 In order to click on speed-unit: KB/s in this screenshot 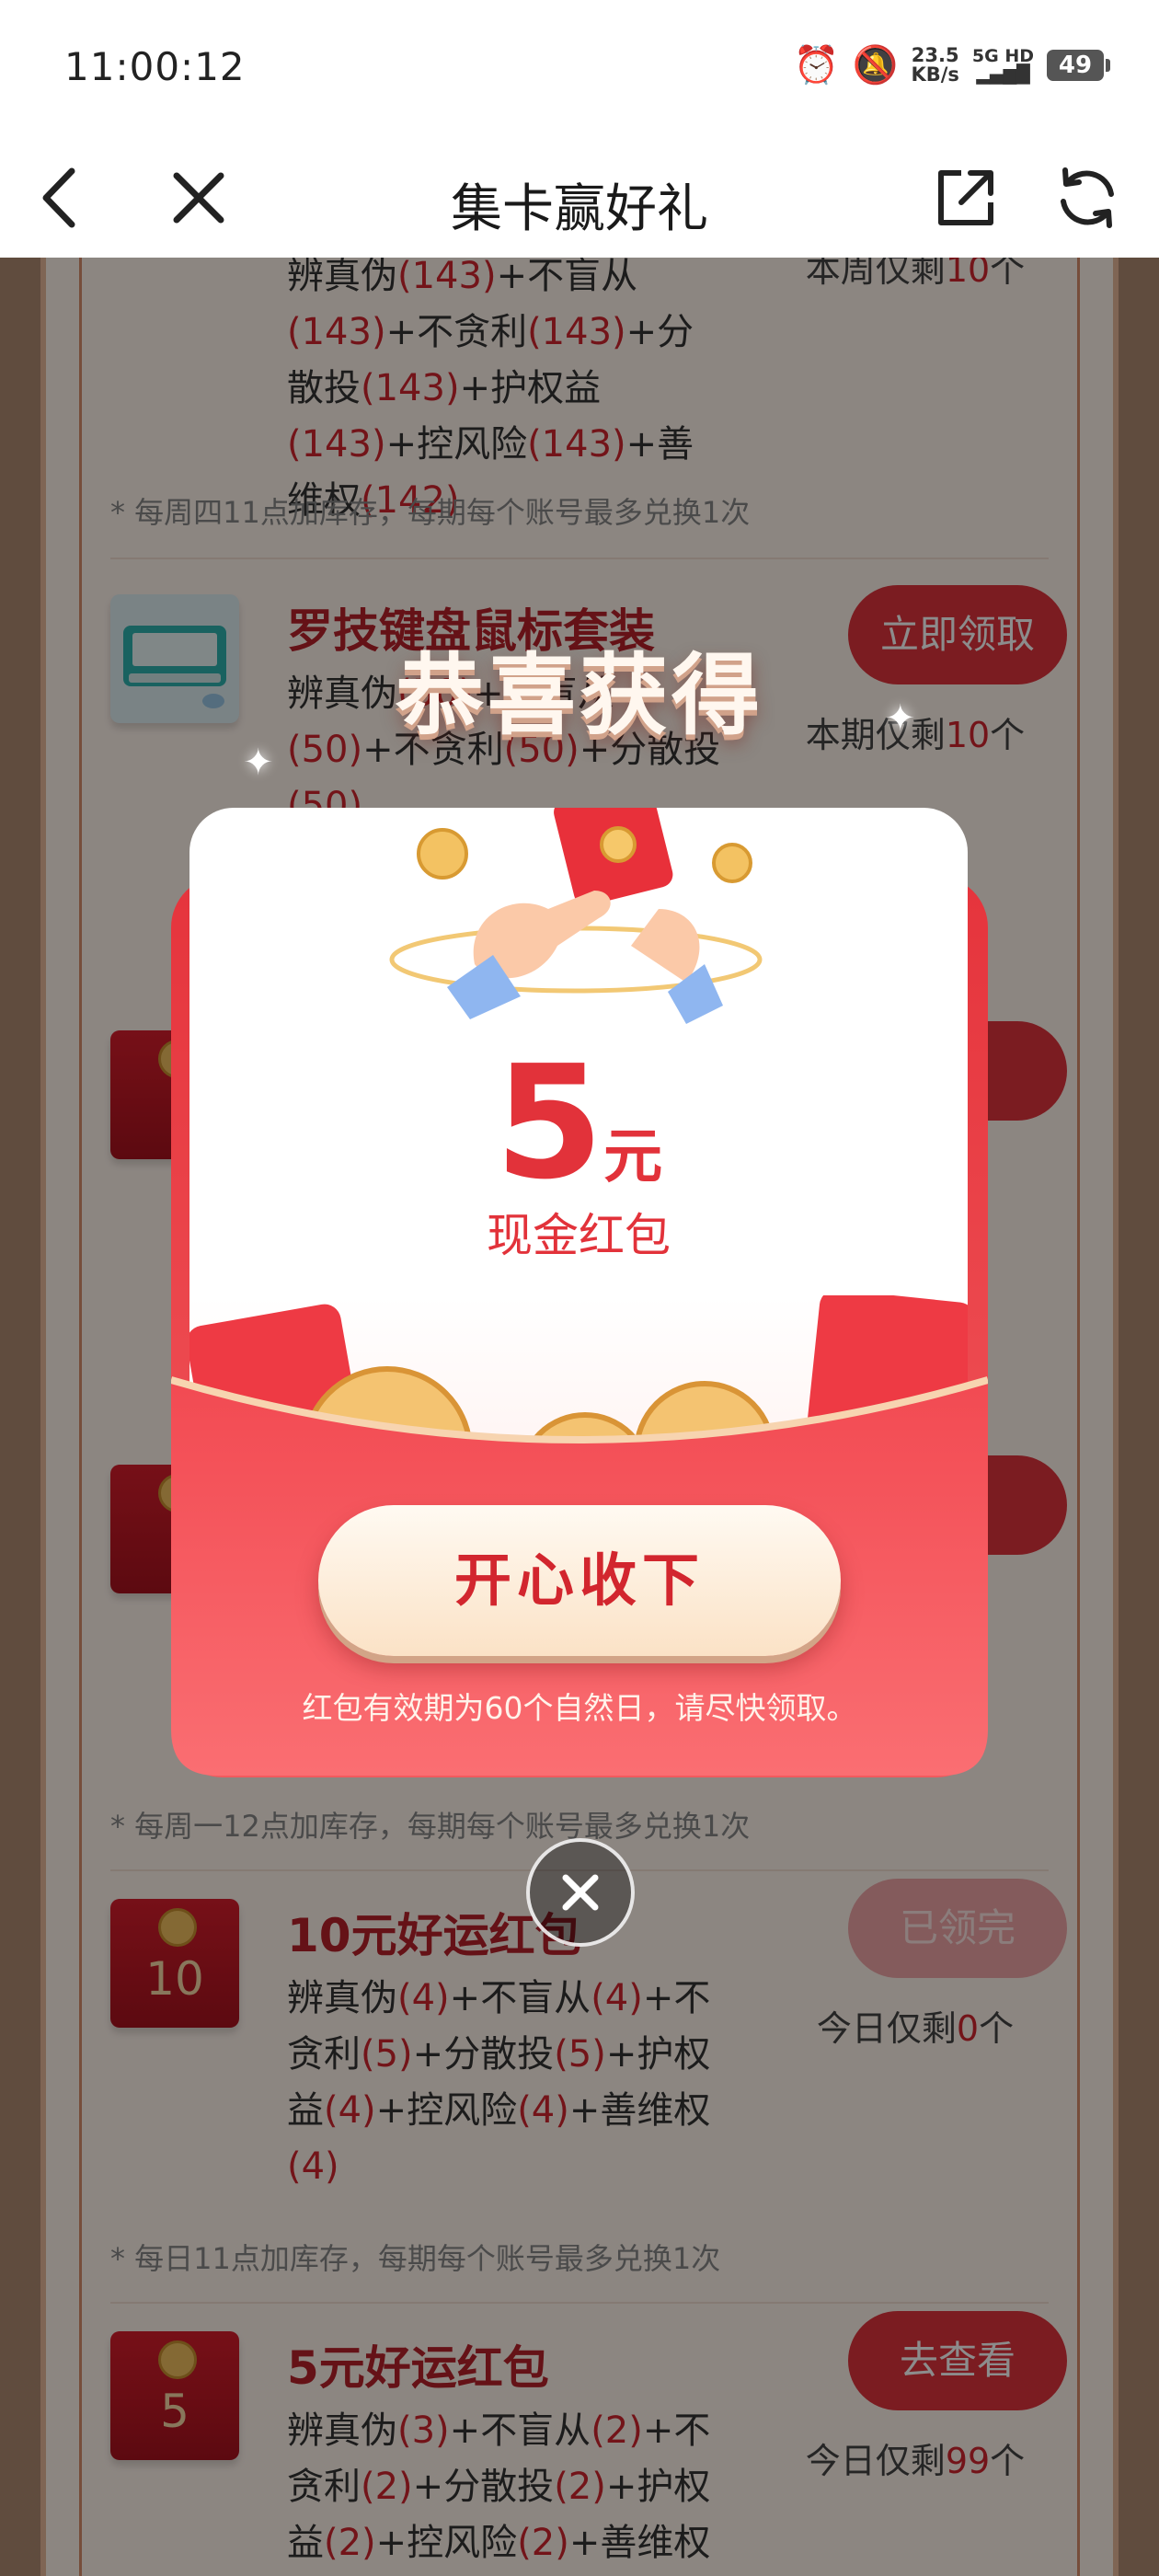, I will do `click(935, 74)`.